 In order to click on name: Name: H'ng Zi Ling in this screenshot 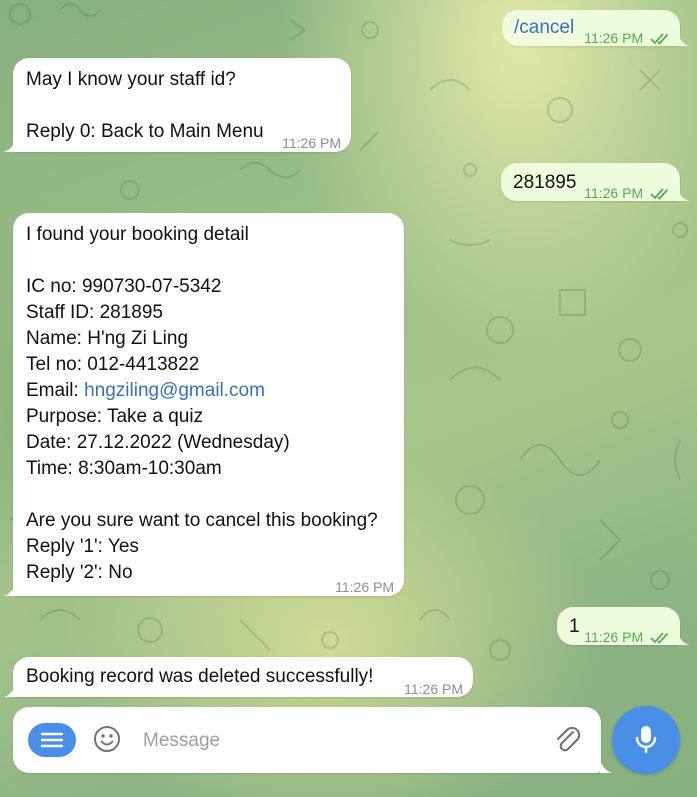, I will do `click(107, 338)`.